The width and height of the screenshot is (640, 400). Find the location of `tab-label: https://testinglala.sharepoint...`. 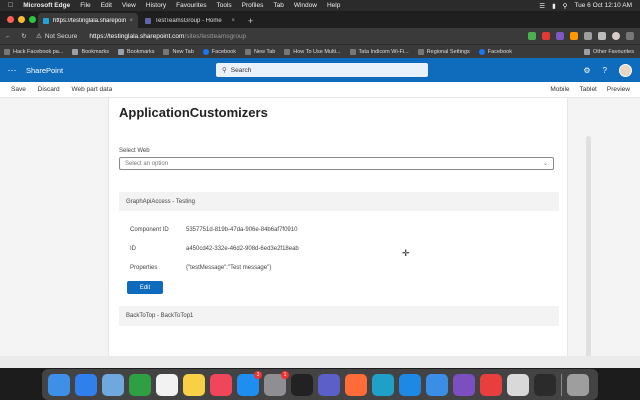

tab-label: https://testinglala.sharepoint... is located at coordinates (90, 20).